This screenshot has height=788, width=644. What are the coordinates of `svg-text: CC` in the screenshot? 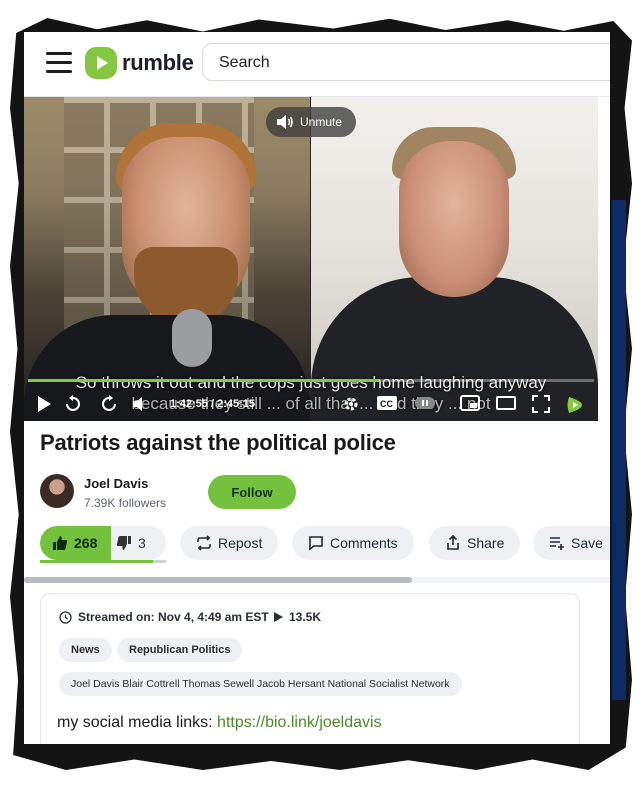 It's located at (386, 404).